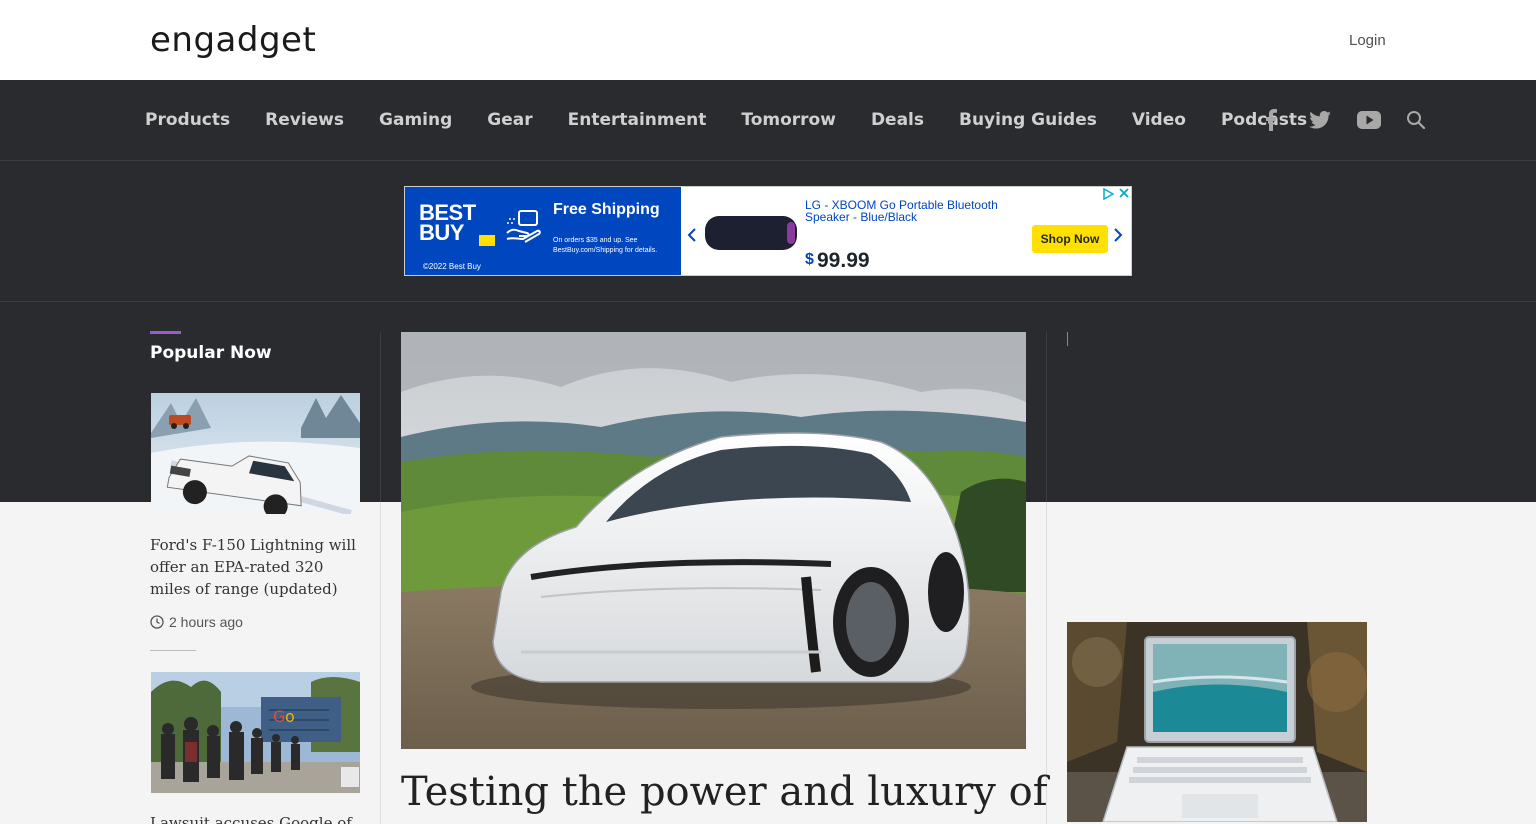  Describe the element at coordinates (173, 650) in the screenshot. I see `story-divider` at that location.